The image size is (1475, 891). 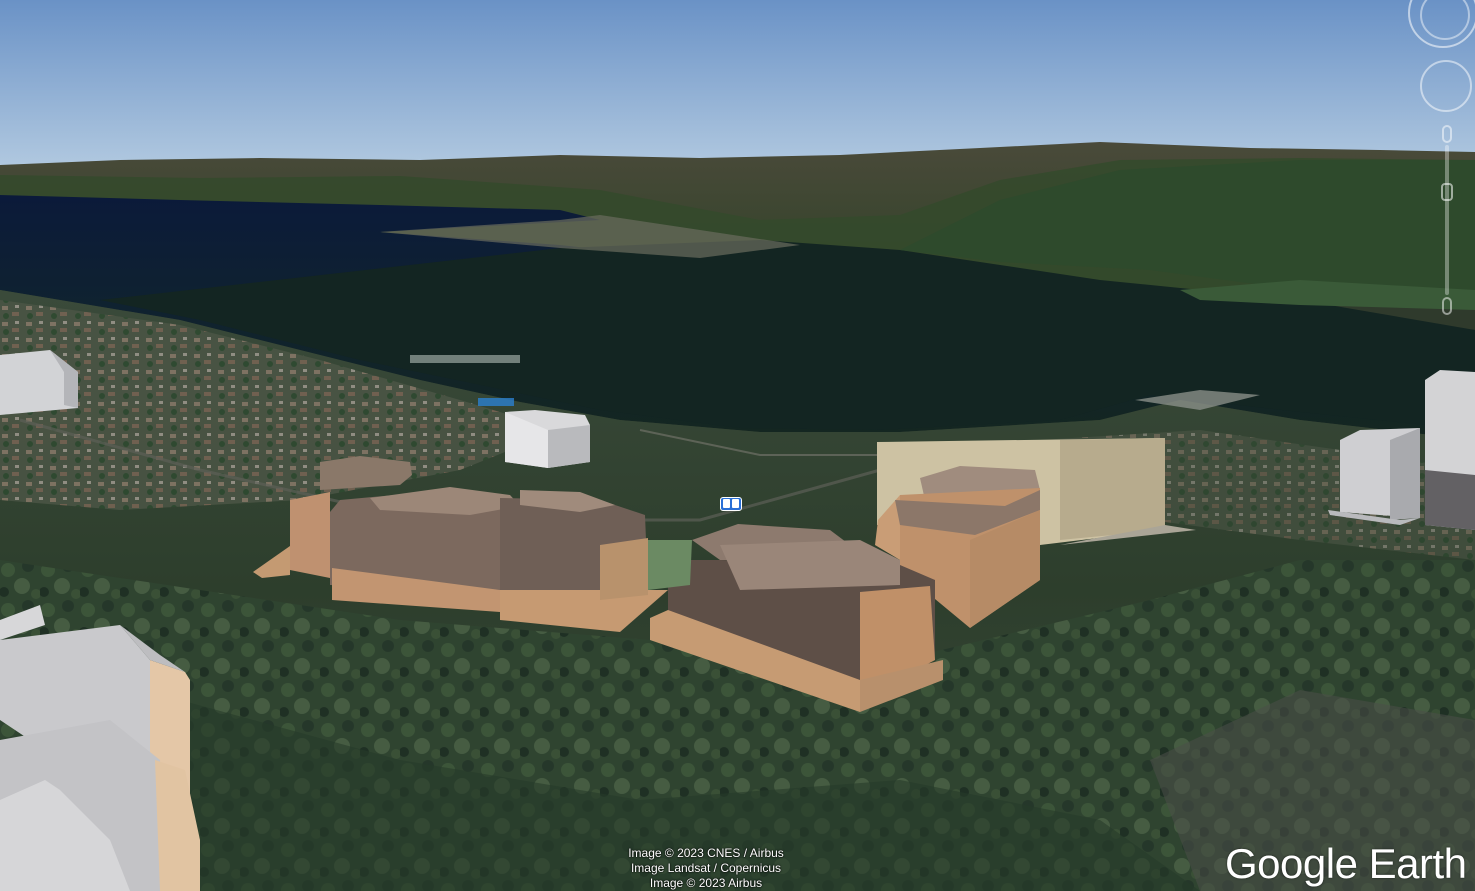 I want to click on building-white-centre, so click(x=547, y=439).